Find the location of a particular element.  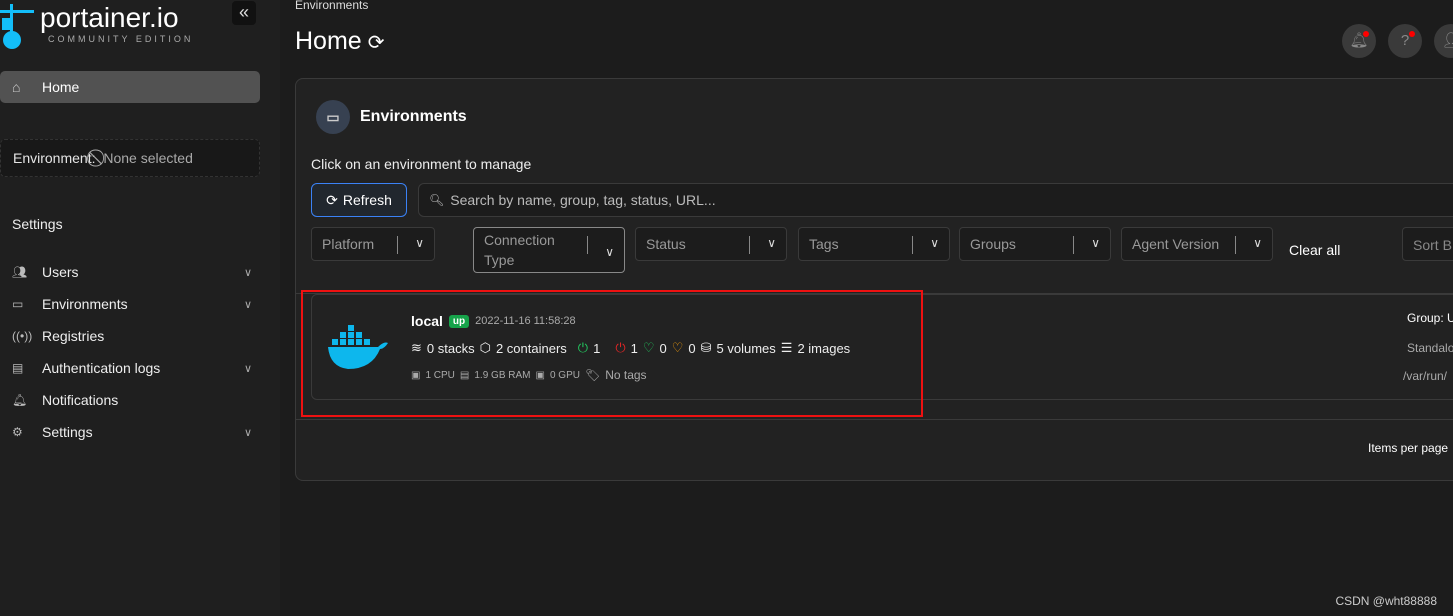

sidebar-item-label: Authentication logs is located at coordinates (101, 368).